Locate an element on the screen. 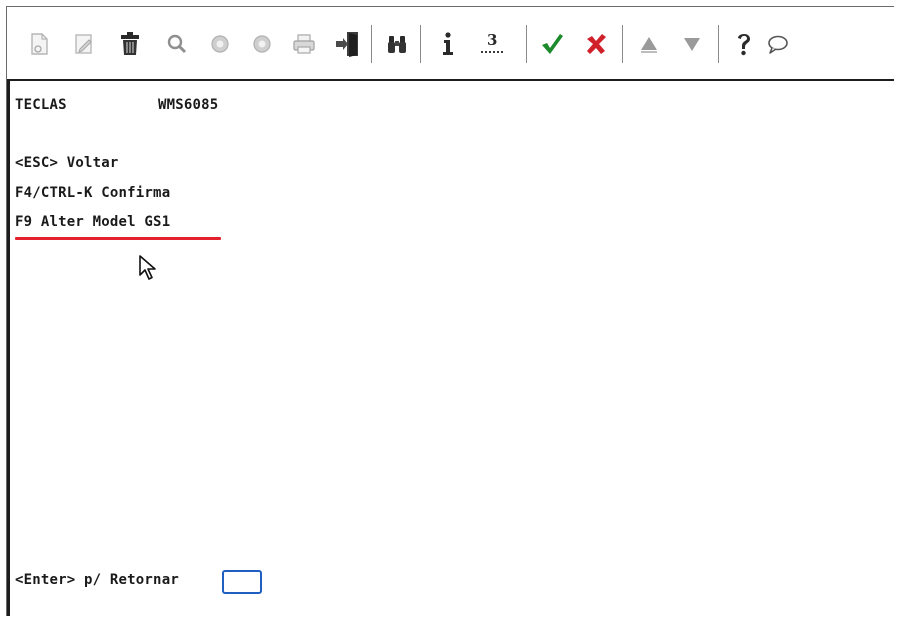  key-line-f9: F9 Alter Model GS1 is located at coordinates (93, 222).